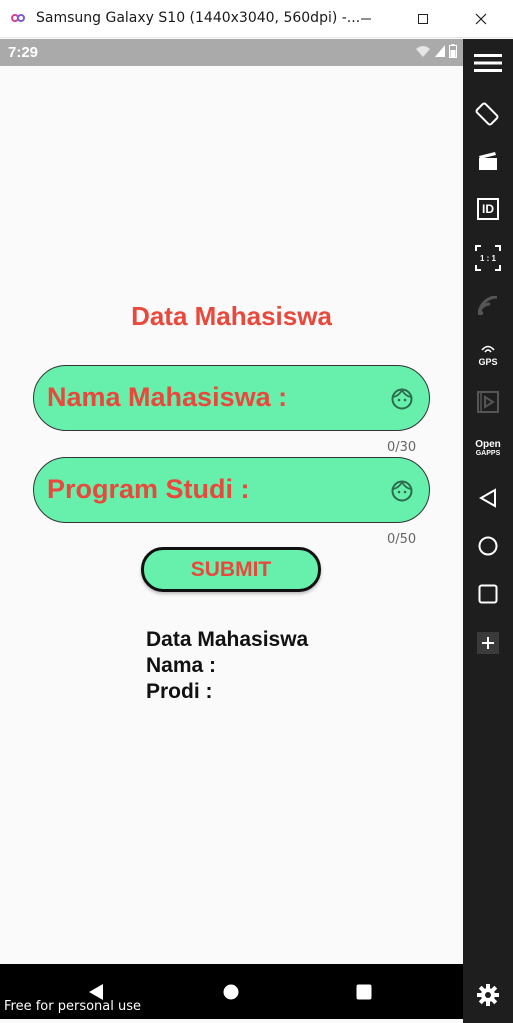 The width and height of the screenshot is (513, 1023). I want to click on back-triangle-icon, so click(96, 991).